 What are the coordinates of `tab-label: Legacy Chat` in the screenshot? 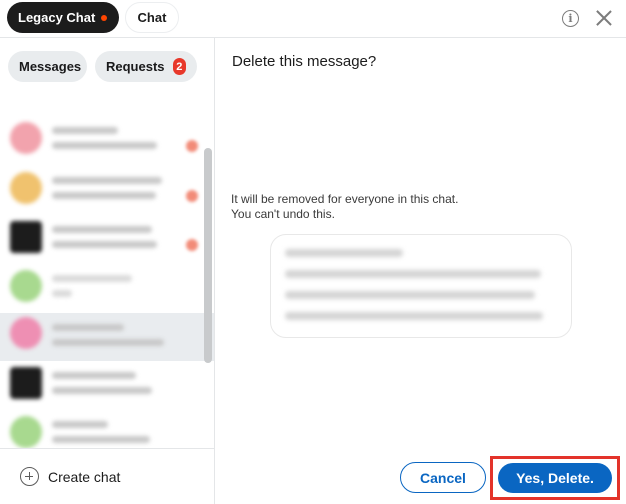 It's located at (57, 17).